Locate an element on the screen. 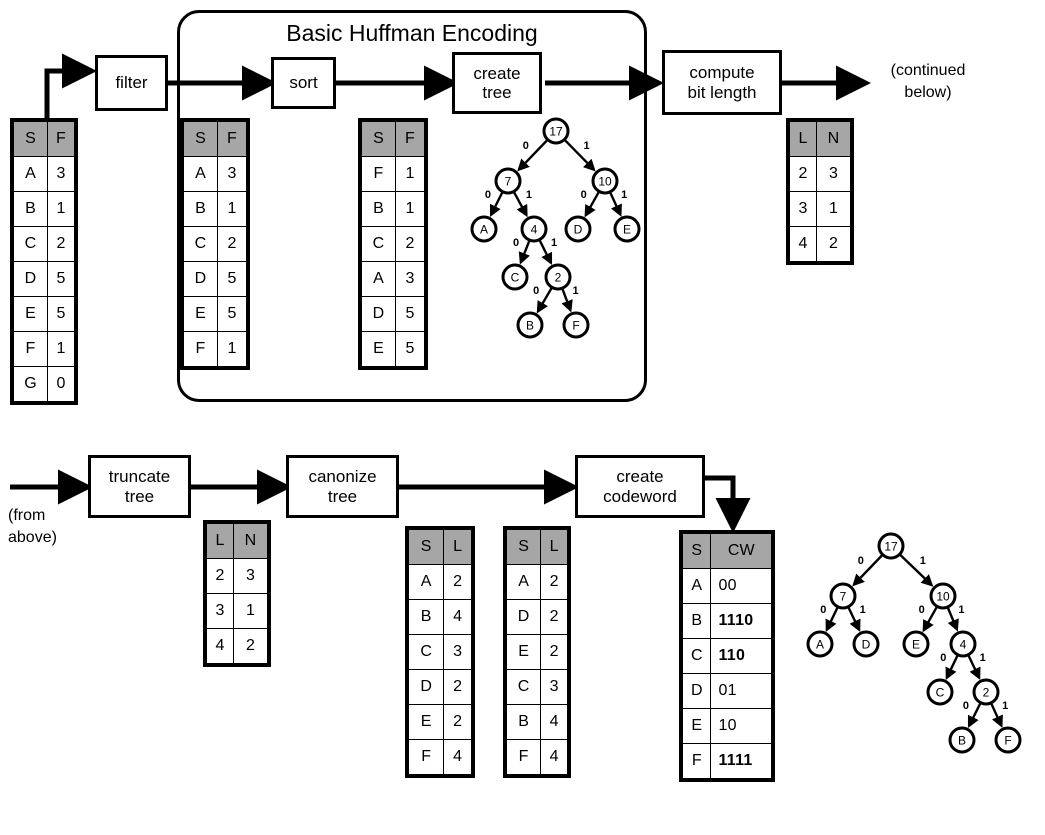  table-row: F4 is located at coordinates (536, 757).